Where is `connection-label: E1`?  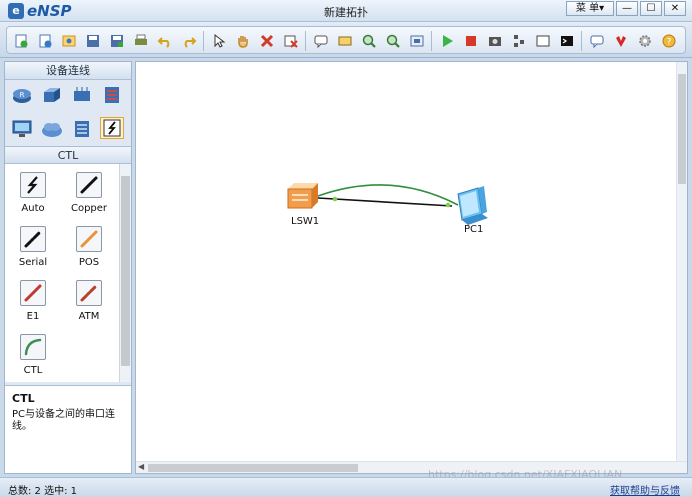 connection-label: E1 is located at coordinates (33, 316).